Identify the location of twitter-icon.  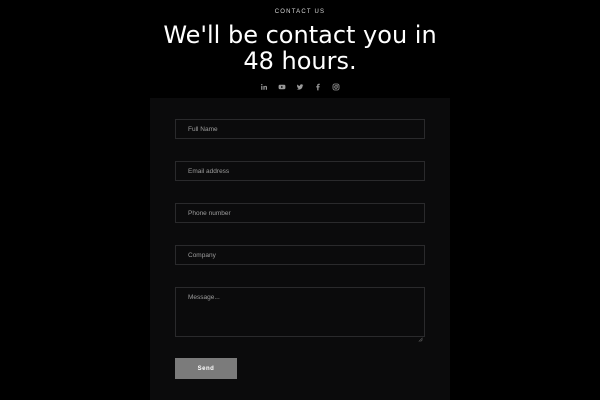
(300, 87).